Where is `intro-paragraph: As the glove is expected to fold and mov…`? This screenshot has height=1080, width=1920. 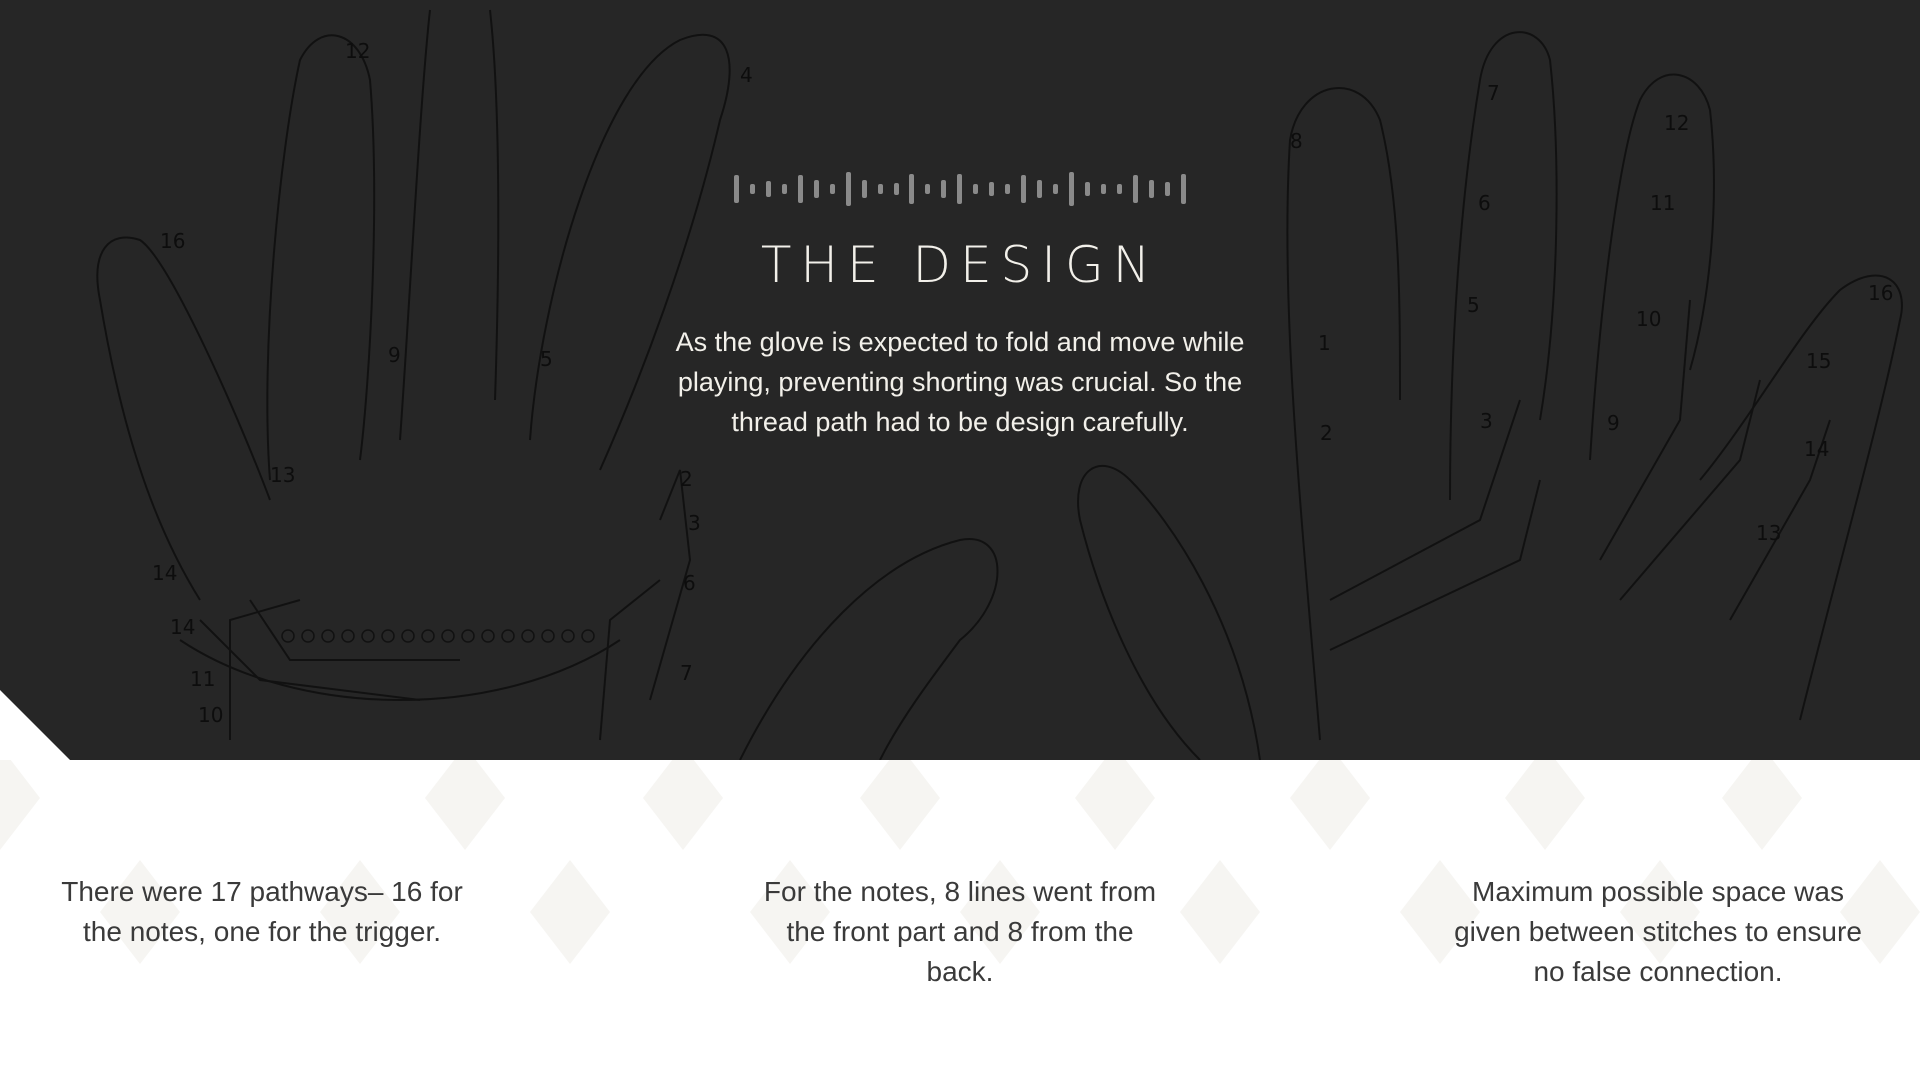
intro-paragraph: As the glove is expected to fold and mov… is located at coordinates (960, 382).